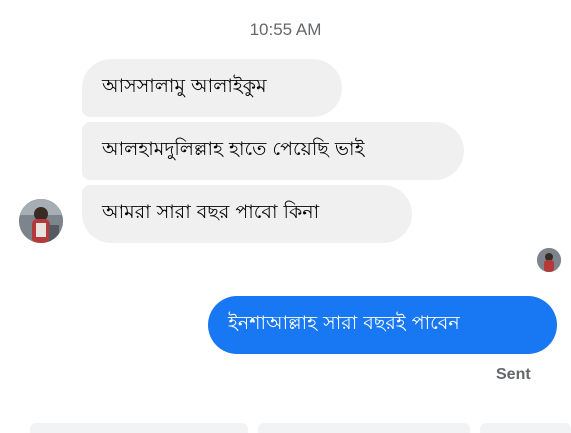  What do you see at coordinates (212, 88) in the screenshot?
I see `incoming-message-bubble: আসসালামু আলাইকুম` at bounding box center [212, 88].